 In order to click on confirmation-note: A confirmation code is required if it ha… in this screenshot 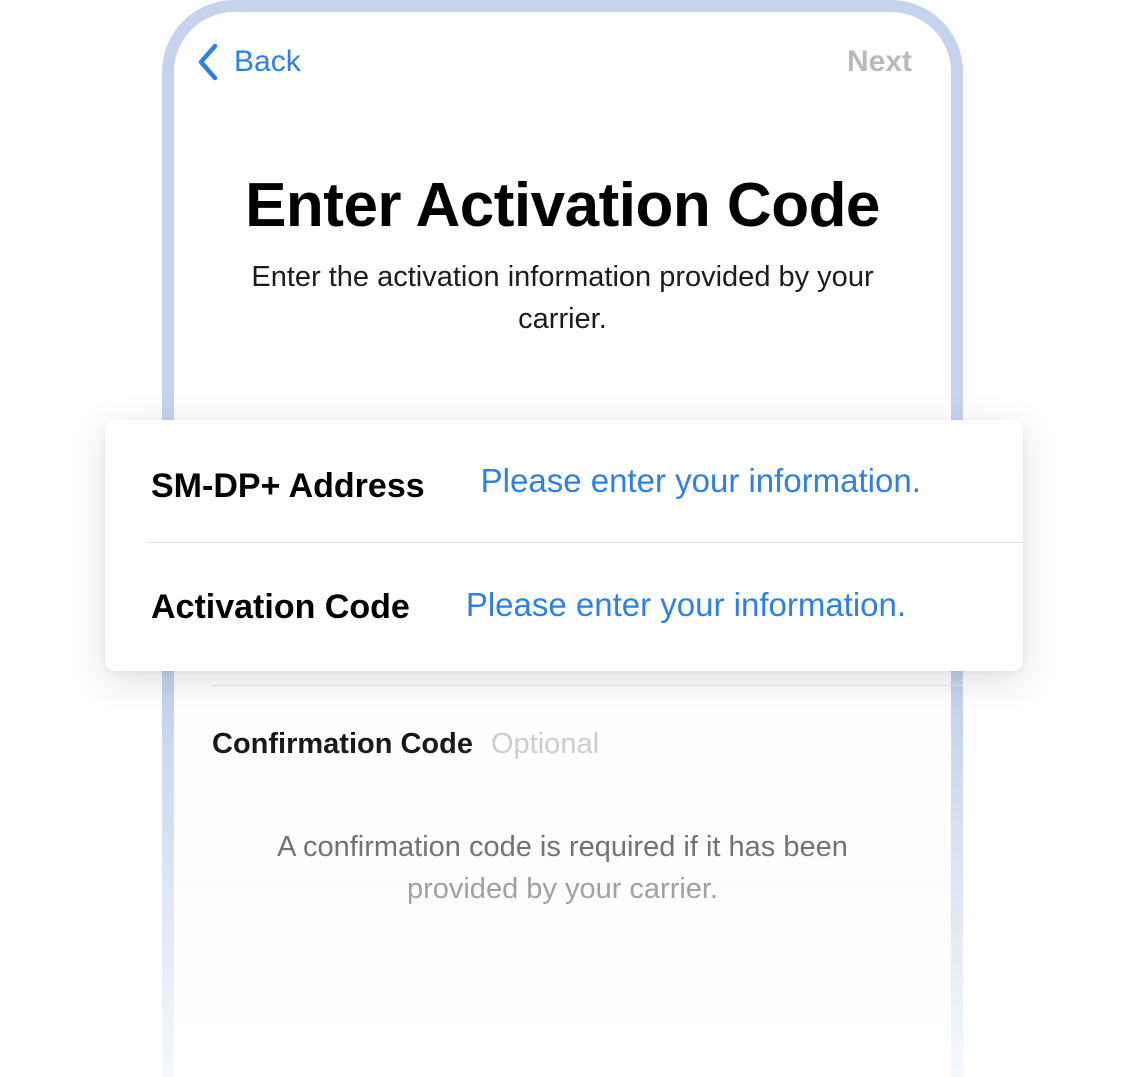, I will do `click(562, 868)`.